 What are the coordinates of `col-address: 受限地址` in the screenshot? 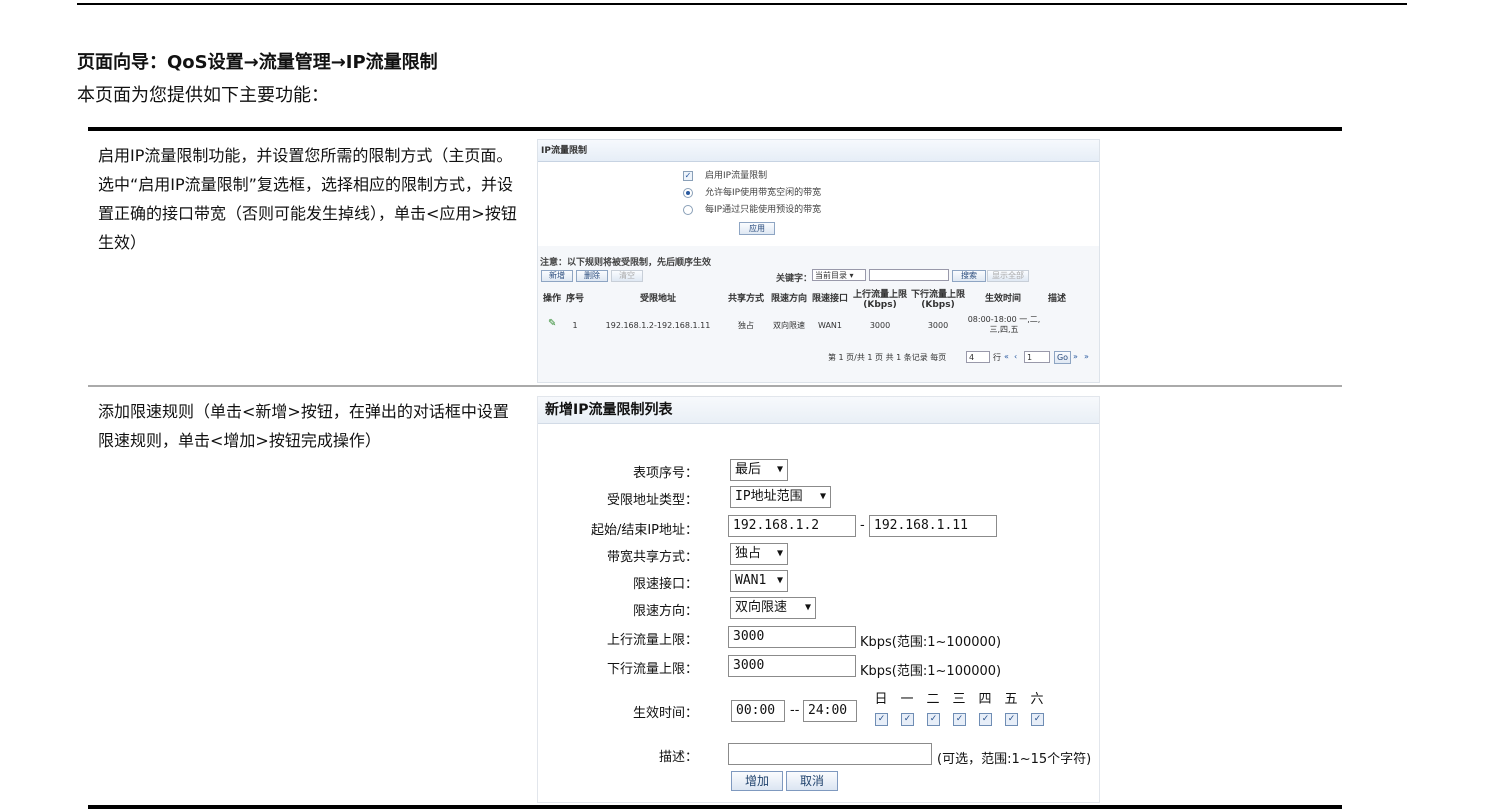 It's located at (657, 299).